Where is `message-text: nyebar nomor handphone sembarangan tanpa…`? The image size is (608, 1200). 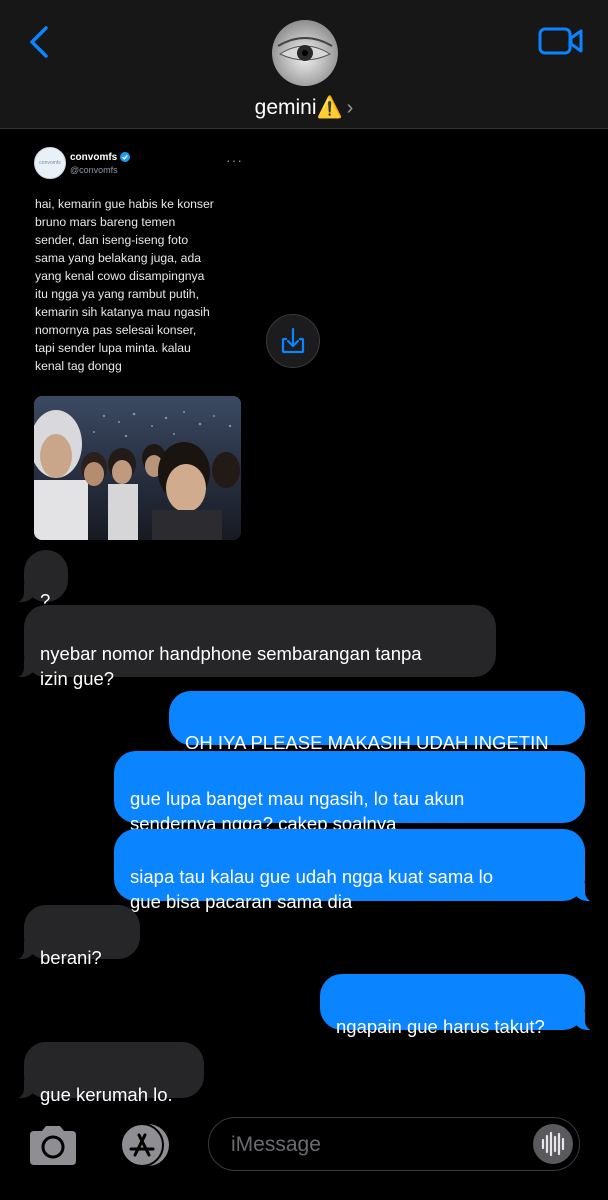
message-text: nyebar nomor handphone sembarangan tanpa… is located at coordinates (231, 666).